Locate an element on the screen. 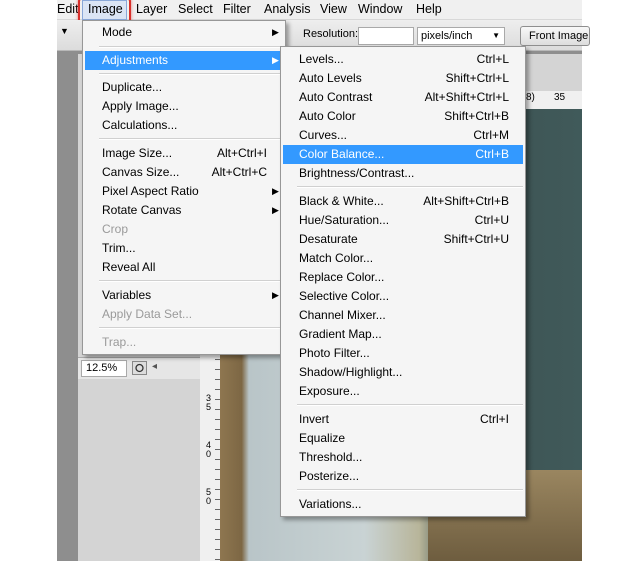 This screenshot has width=640, height=561. menu-item-shortcut: Shift+Ctrl+B is located at coordinates (476, 116).